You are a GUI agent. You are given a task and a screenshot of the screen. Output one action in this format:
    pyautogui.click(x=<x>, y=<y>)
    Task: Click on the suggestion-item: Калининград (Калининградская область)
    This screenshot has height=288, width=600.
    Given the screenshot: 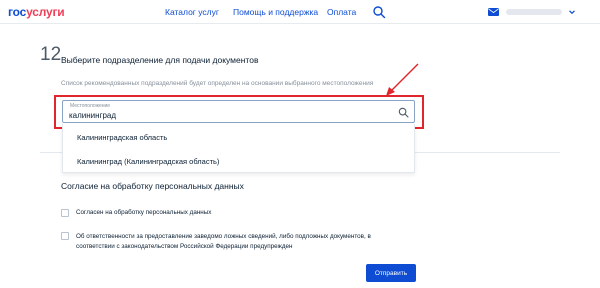 What is the action you would take?
    pyautogui.click(x=148, y=161)
    